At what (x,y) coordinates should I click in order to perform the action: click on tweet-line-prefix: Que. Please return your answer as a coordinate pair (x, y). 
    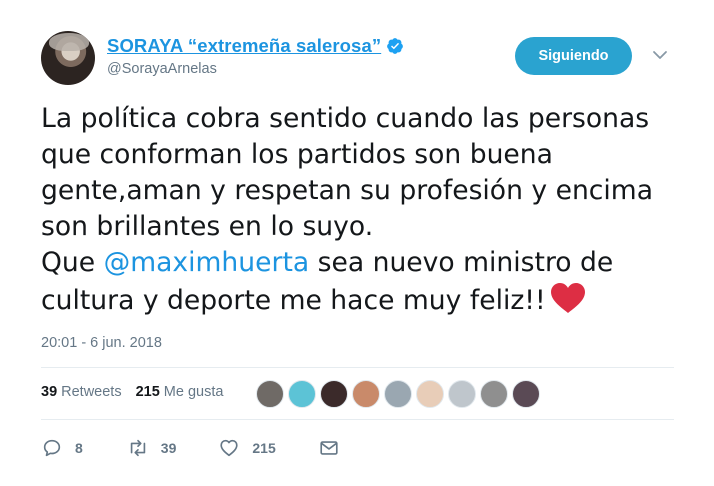
    Looking at the image, I should click on (72, 262).